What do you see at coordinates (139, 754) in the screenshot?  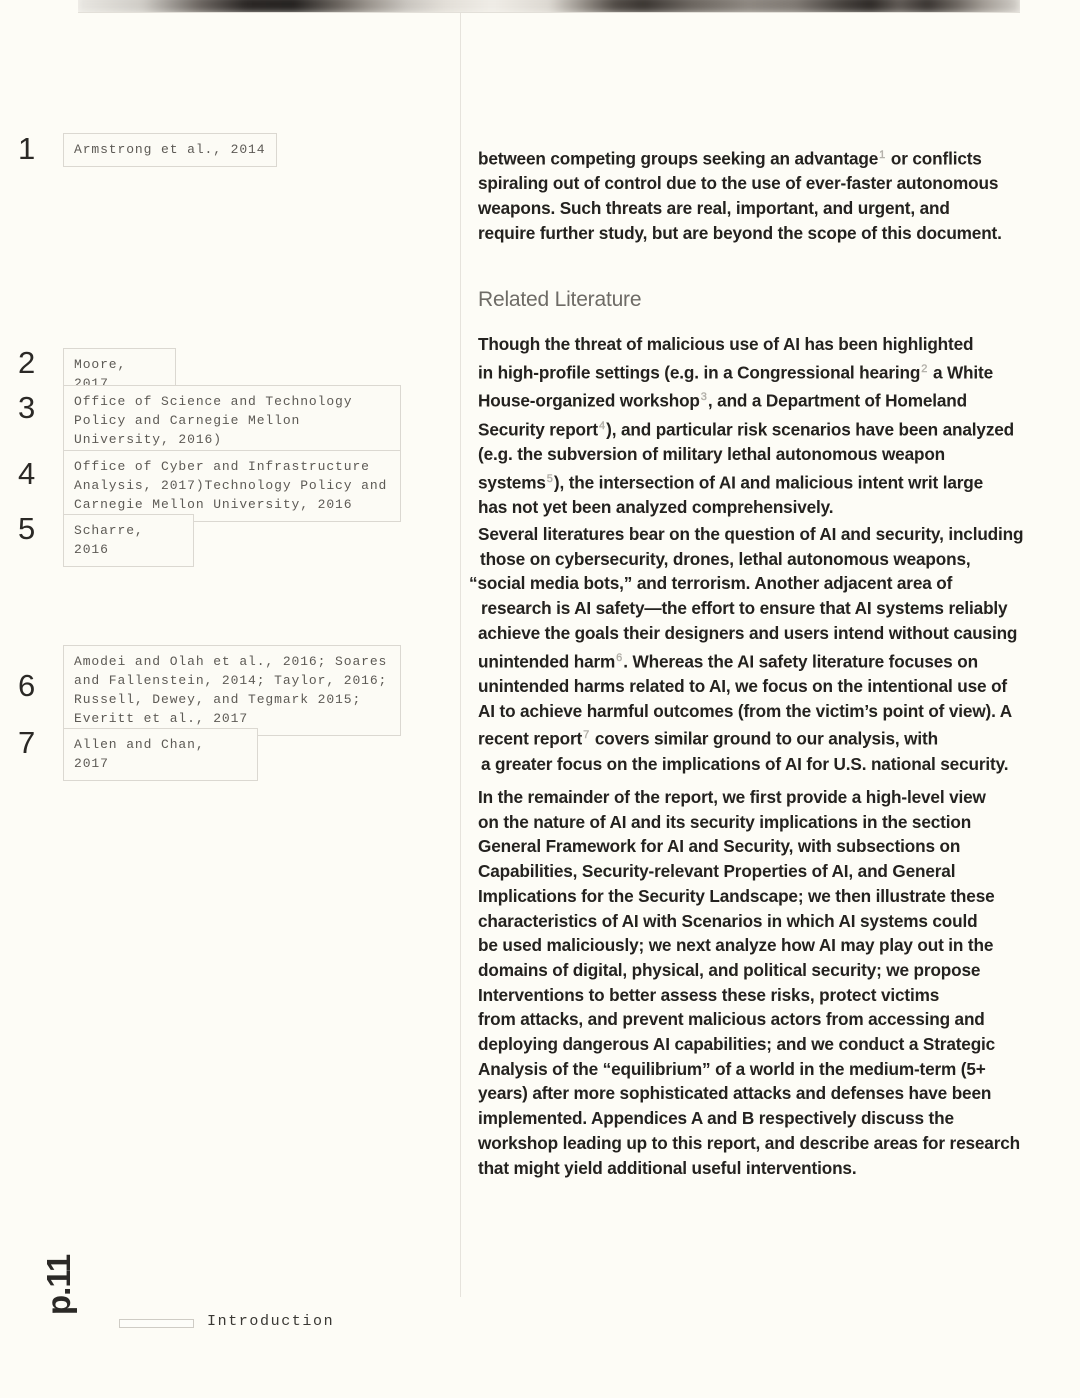 I see `footnote-citation-text: Allen and Chan, 2017` at bounding box center [139, 754].